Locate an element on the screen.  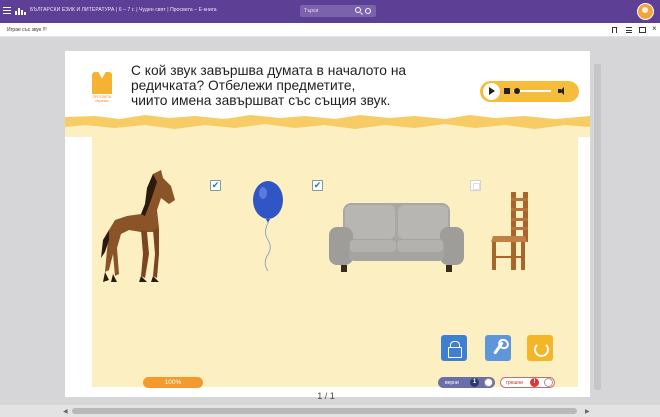
chair-image is located at coordinates (509, 231).